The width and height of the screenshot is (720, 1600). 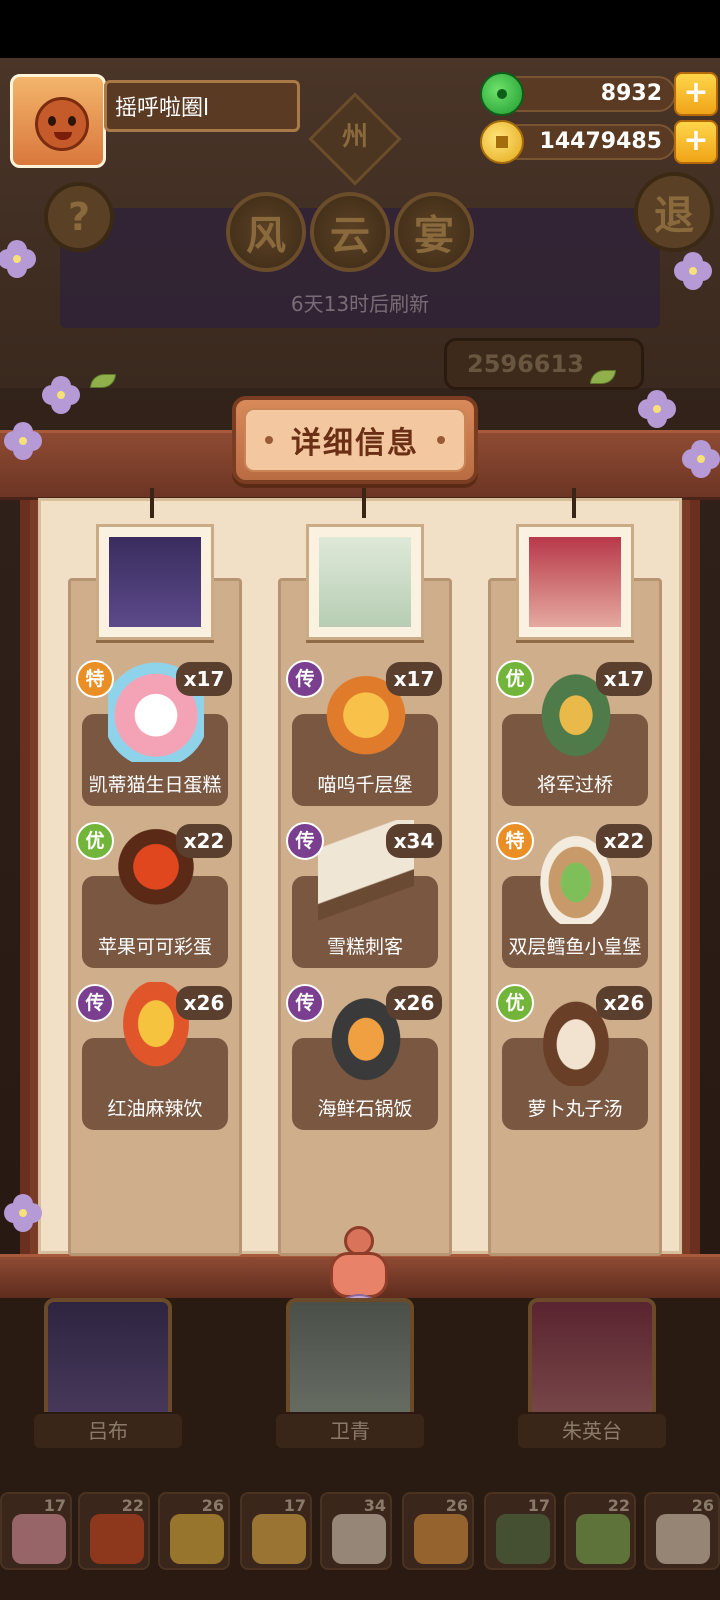 I want to click on dish-name: 喵呜千层堡, so click(x=365, y=785).